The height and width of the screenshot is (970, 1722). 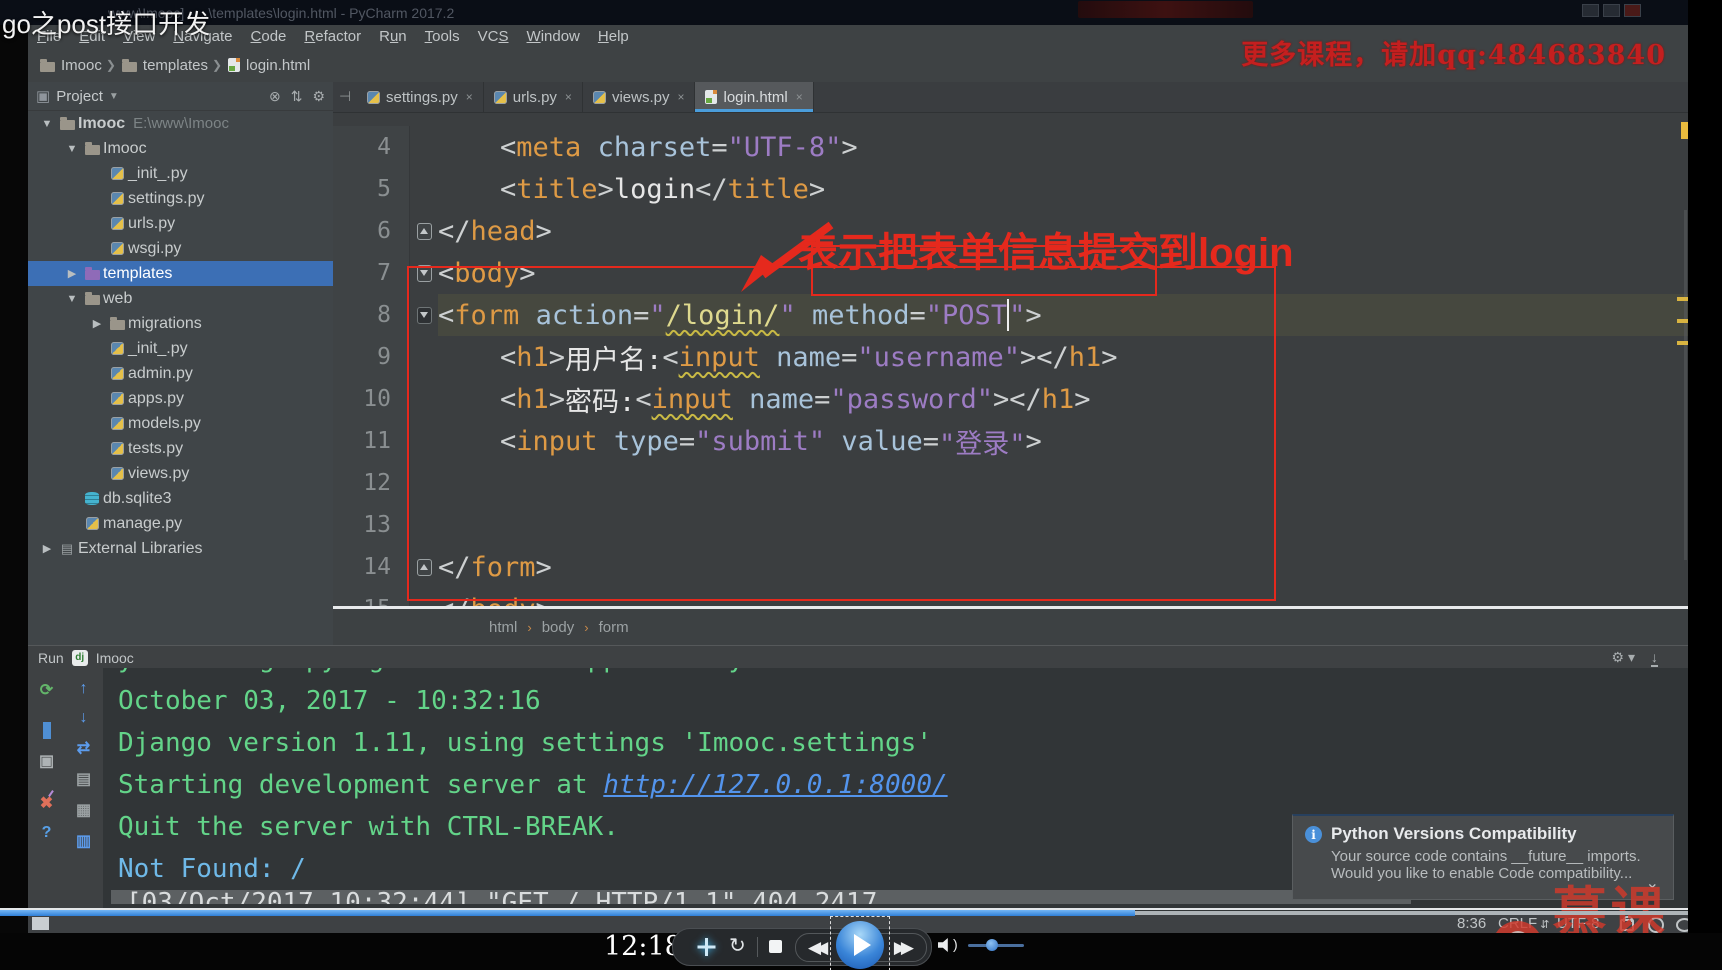 I want to click on code-breadcrumb-body: body, so click(x=558, y=627).